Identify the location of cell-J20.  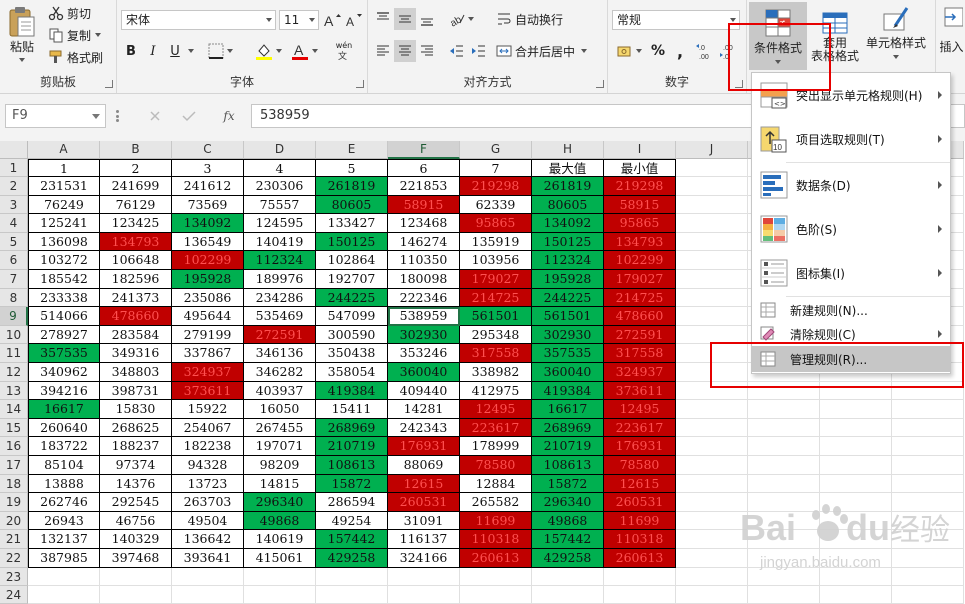
(712, 521).